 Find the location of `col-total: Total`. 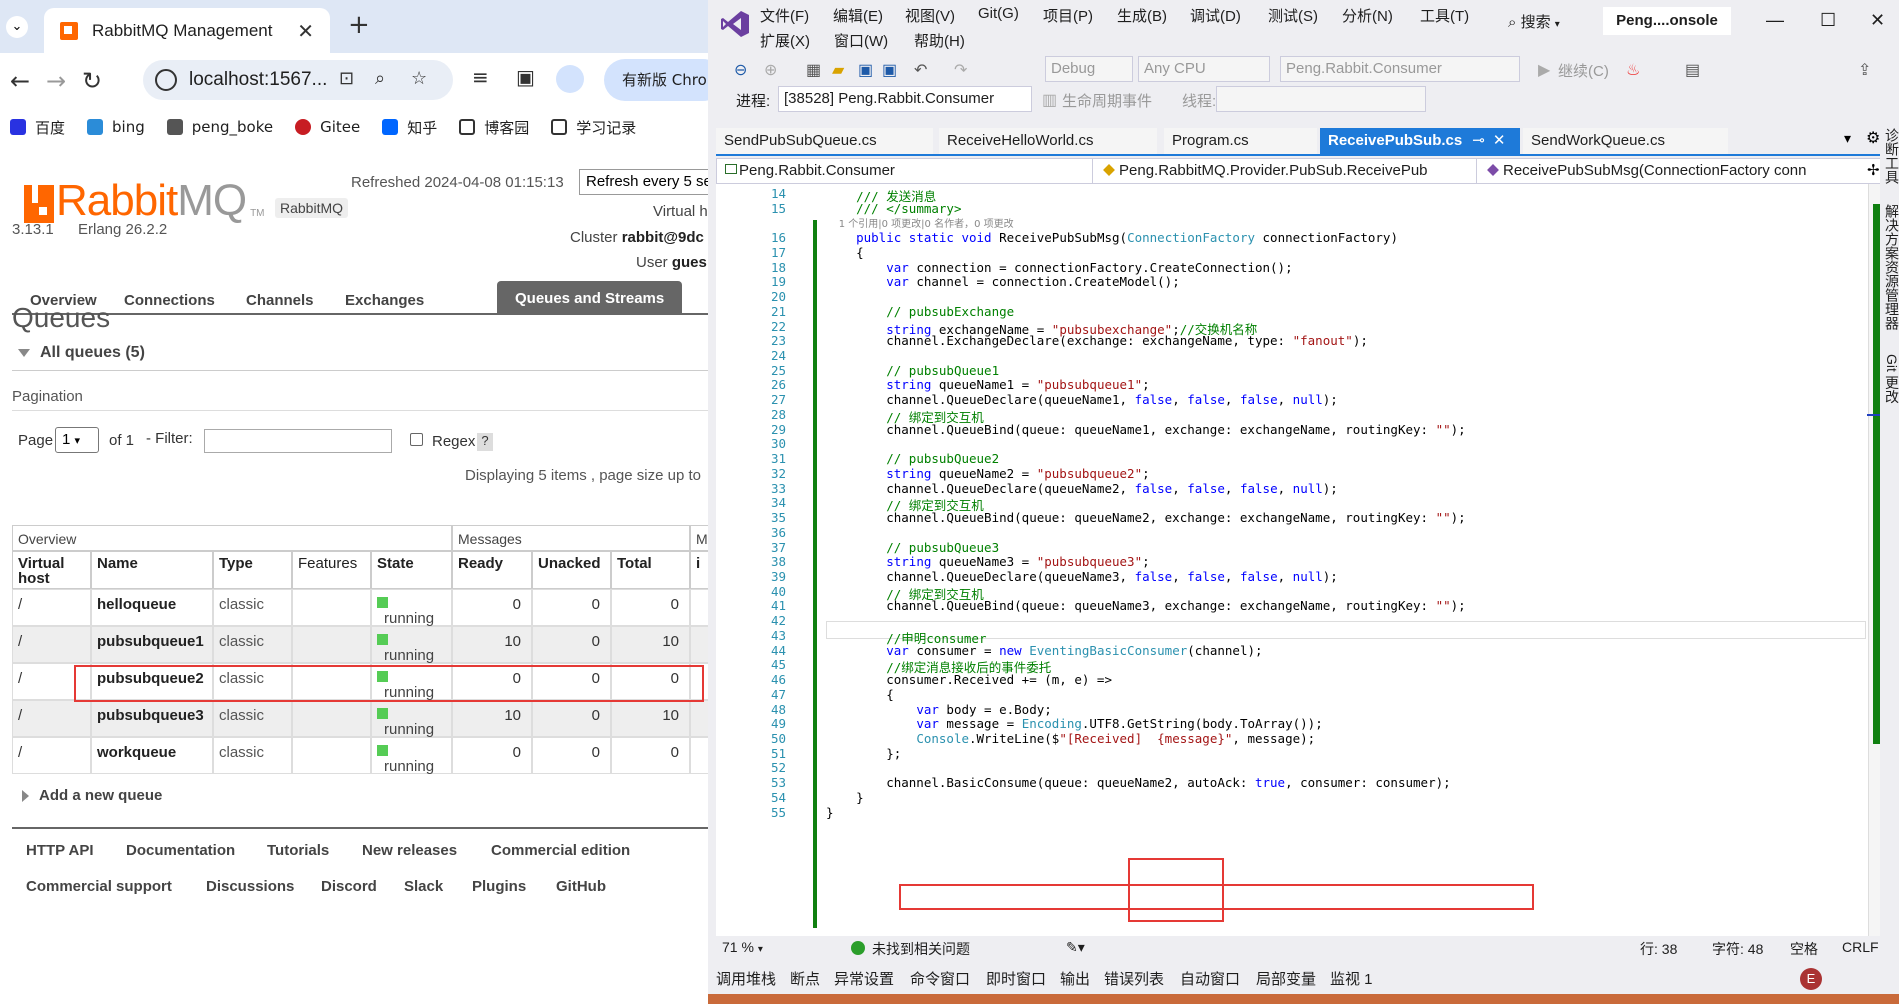

col-total: Total is located at coordinates (650, 570).